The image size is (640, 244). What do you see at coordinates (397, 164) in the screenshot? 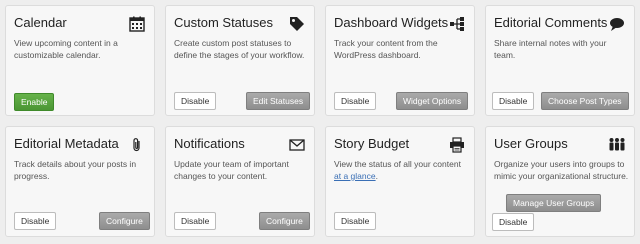
I see `description-text: View the status of all your content` at bounding box center [397, 164].